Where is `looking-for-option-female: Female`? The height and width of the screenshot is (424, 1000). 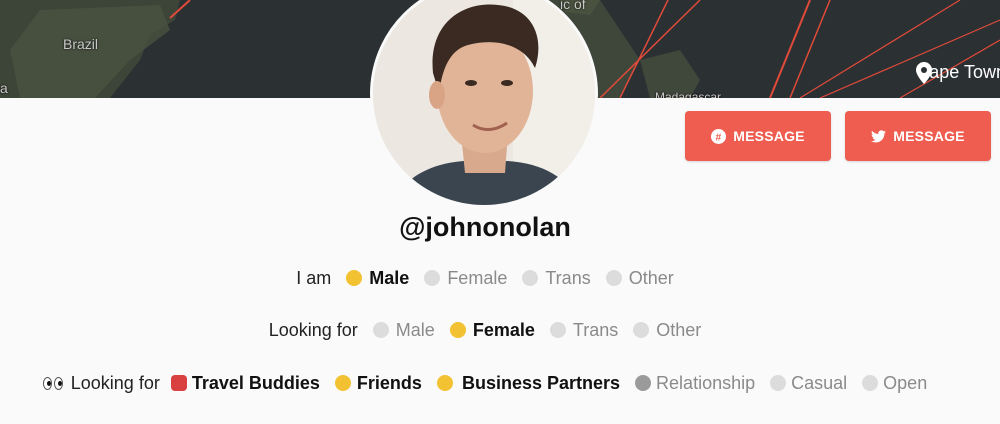 looking-for-option-female: Female is located at coordinates (504, 330).